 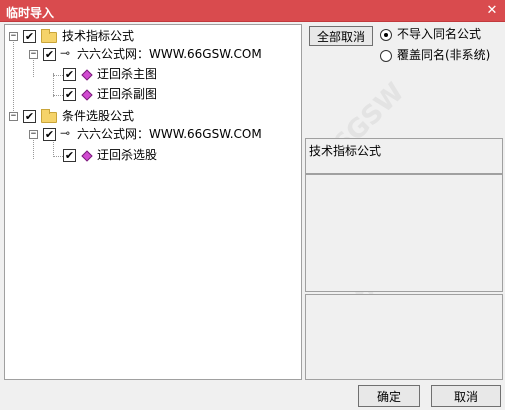 What do you see at coordinates (492, 11) in the screenshot?
I see `close-icon: ✕` at bounding box center [492, 11].